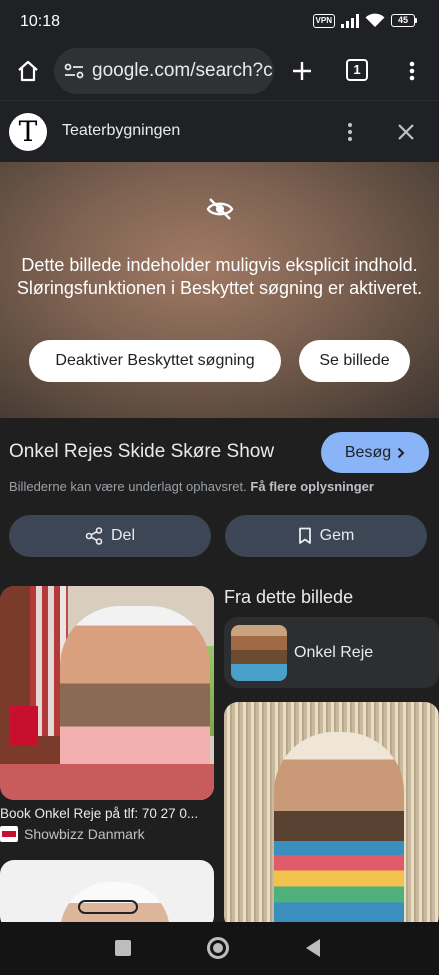 This screenshot has width=439, height=975. Describe the element at coordinates (142, 451) in the screenshot. I see `result-title: Onkel Rejes Skide Skøre Show` at that location.